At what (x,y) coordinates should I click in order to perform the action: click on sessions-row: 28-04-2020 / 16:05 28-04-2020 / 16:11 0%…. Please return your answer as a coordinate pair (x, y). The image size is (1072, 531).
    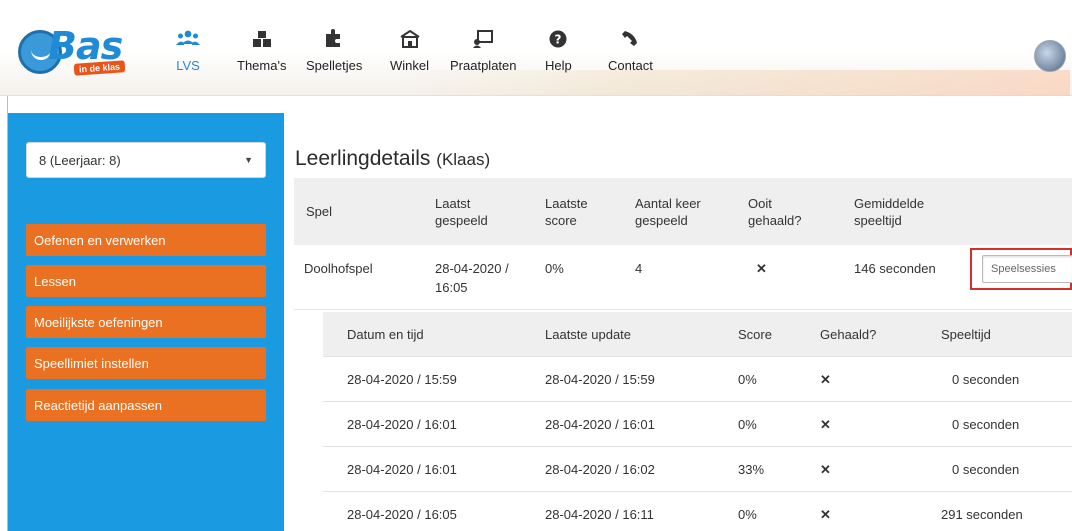
    Looking at the image, I should click on (697, 511).